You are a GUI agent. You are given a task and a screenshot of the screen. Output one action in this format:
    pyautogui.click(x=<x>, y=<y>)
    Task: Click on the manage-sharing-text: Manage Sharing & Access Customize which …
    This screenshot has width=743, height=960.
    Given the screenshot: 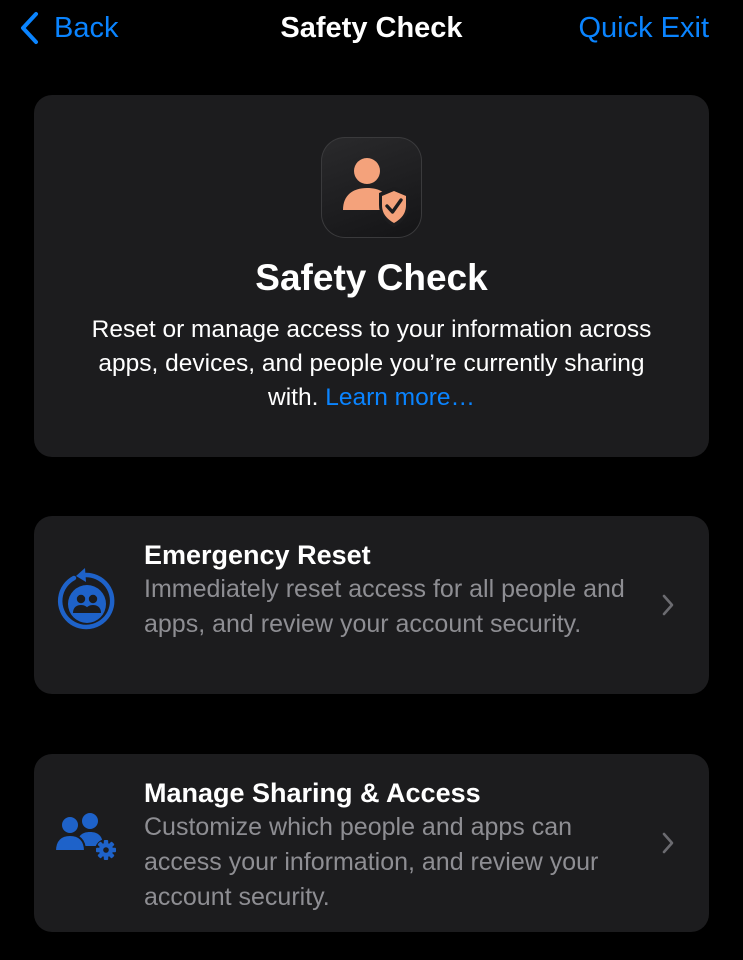 What is the action you would take?
    pyautogui.click(x=394, y=845)
    